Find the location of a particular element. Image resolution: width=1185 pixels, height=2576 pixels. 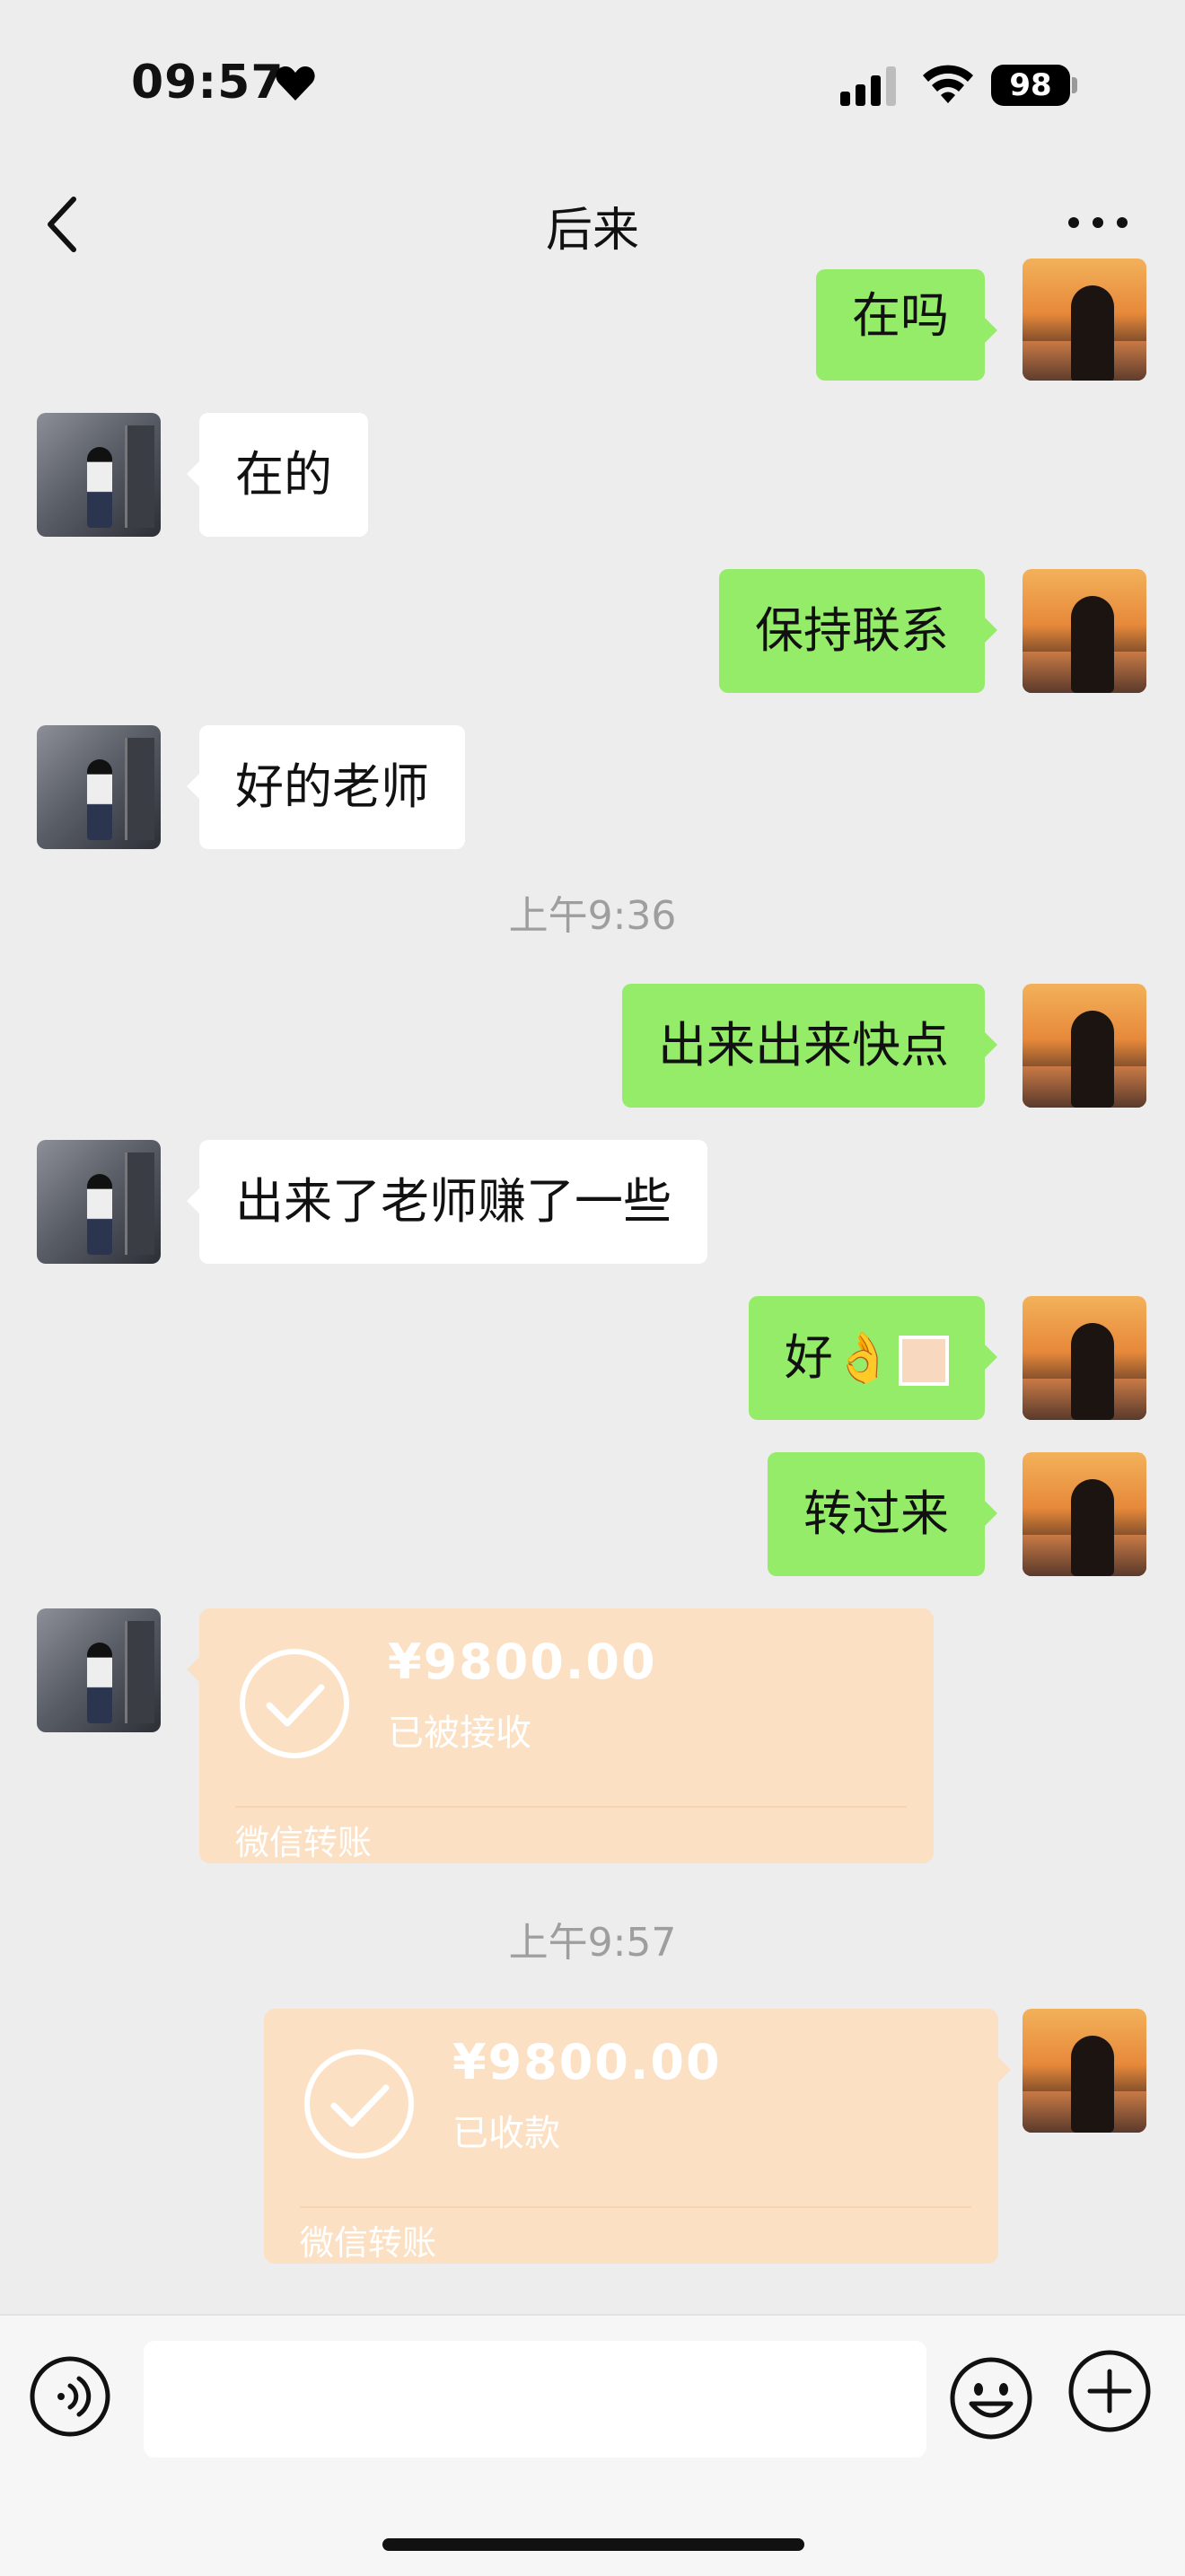

signal-icon is located at coordinates (868, 86).